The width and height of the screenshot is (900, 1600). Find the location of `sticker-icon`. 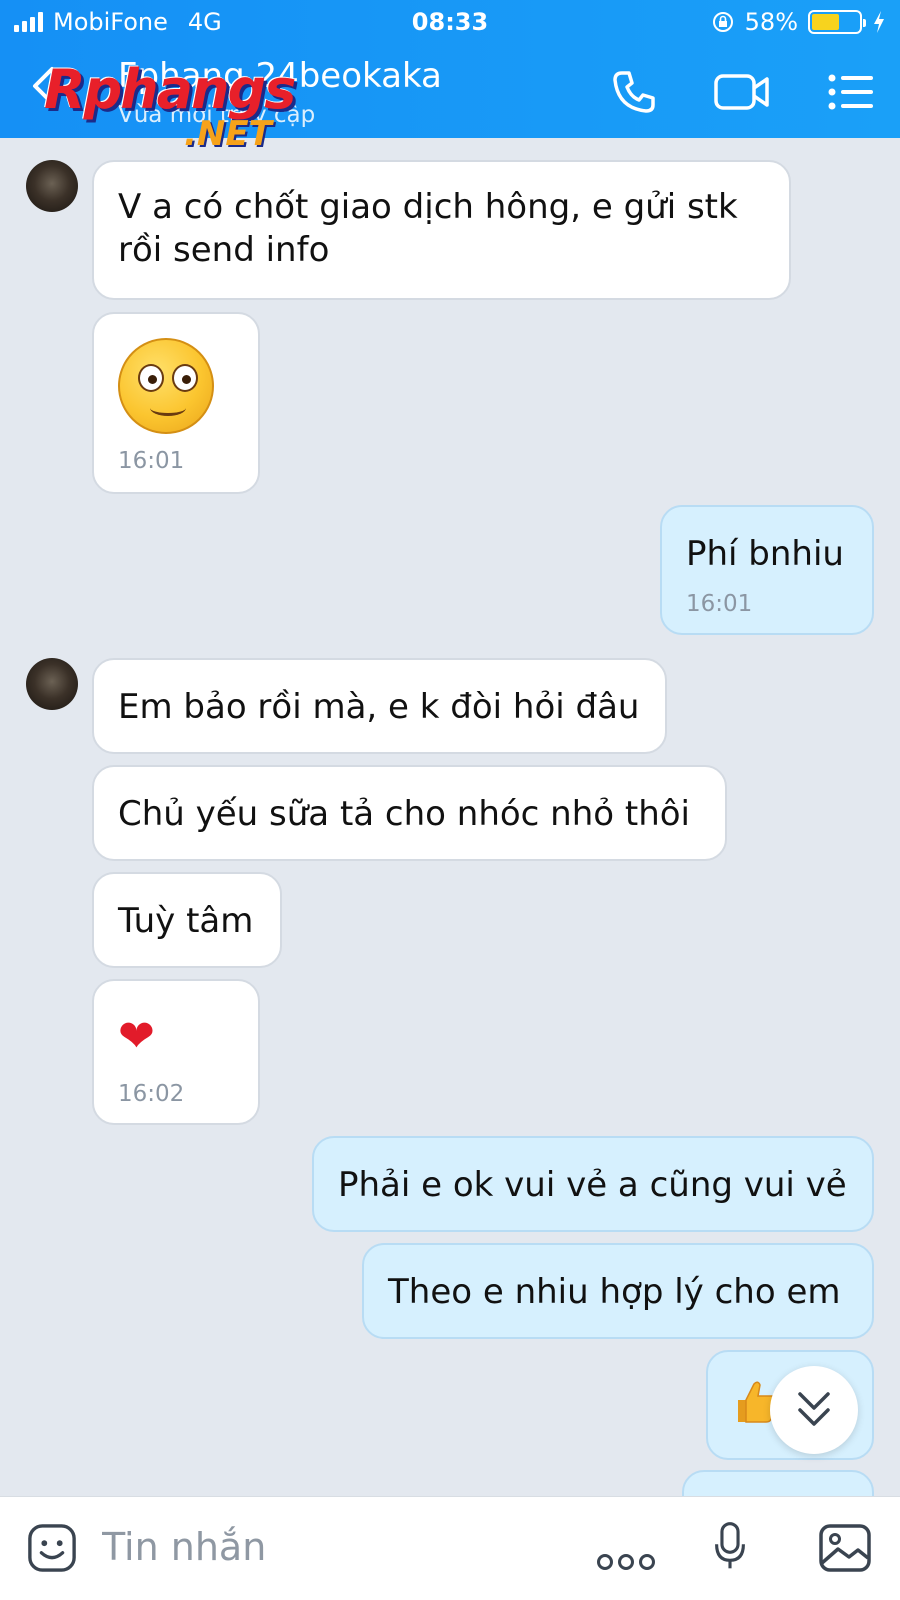

sticker-icon is located at coordinates (52, 1548).